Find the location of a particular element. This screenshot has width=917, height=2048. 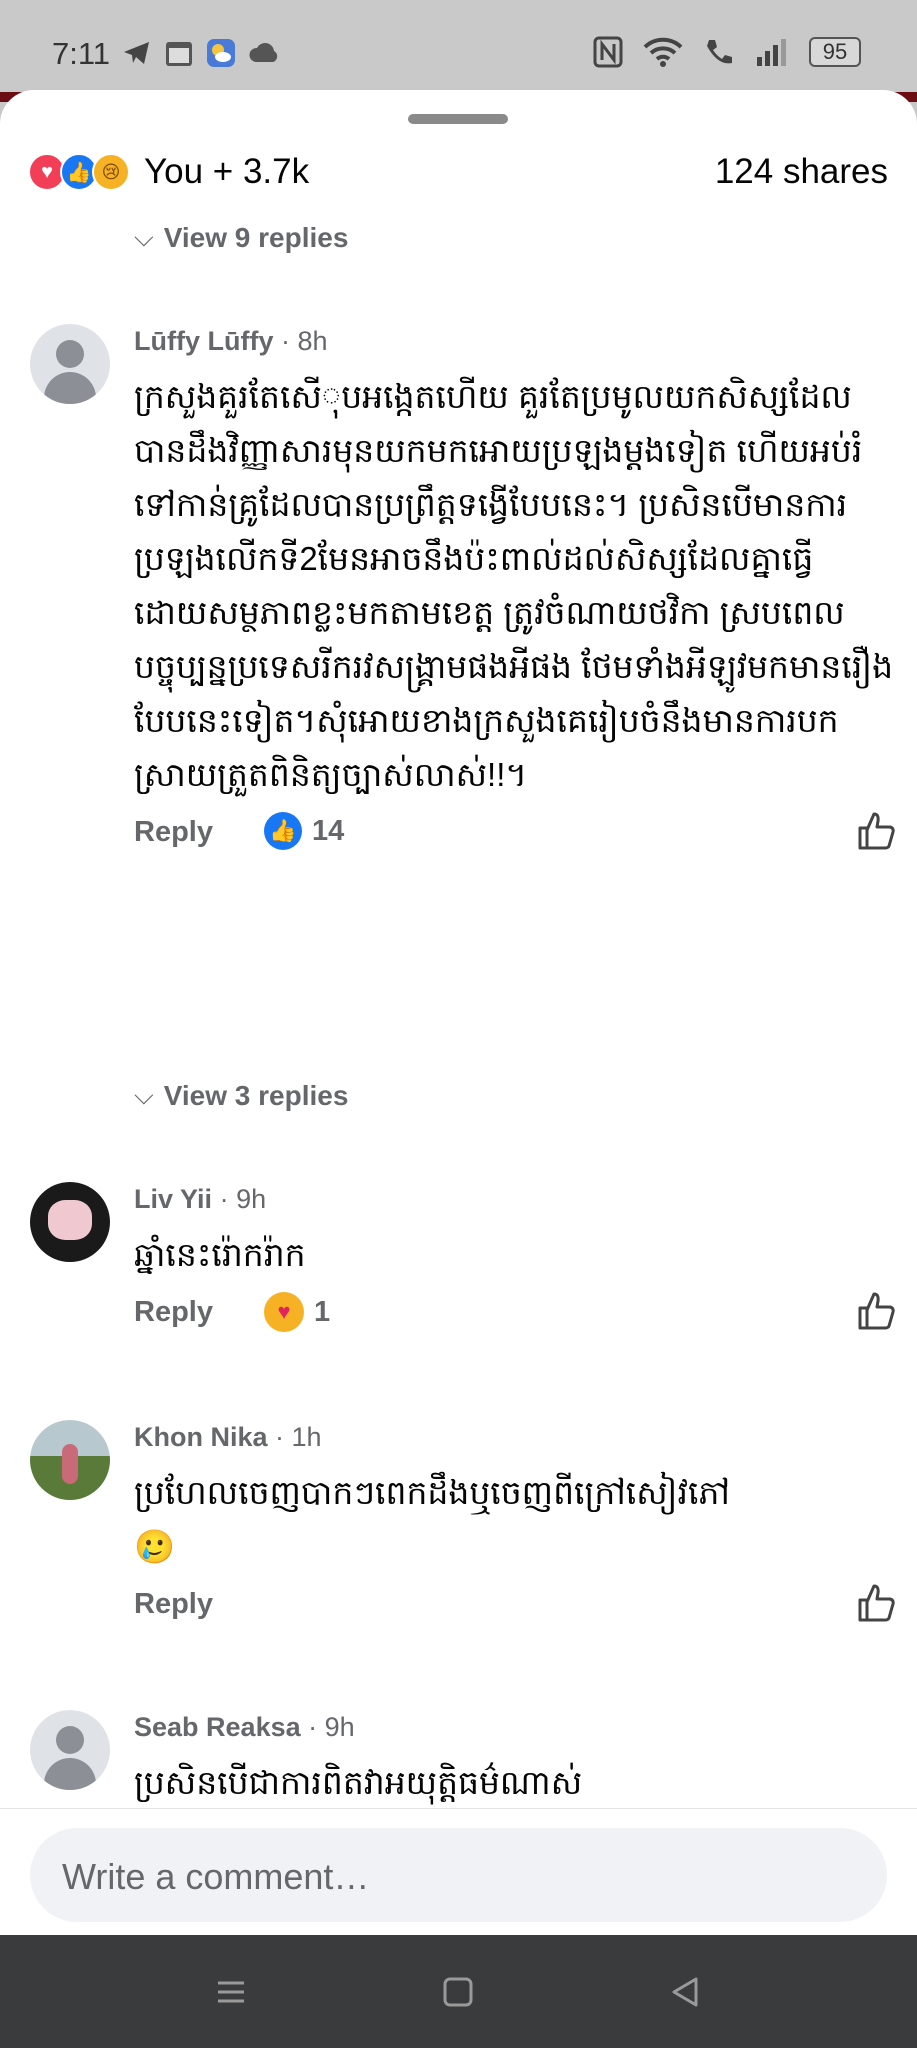

commenter-name: Khon Nika is located at coordinates (201, 1437).